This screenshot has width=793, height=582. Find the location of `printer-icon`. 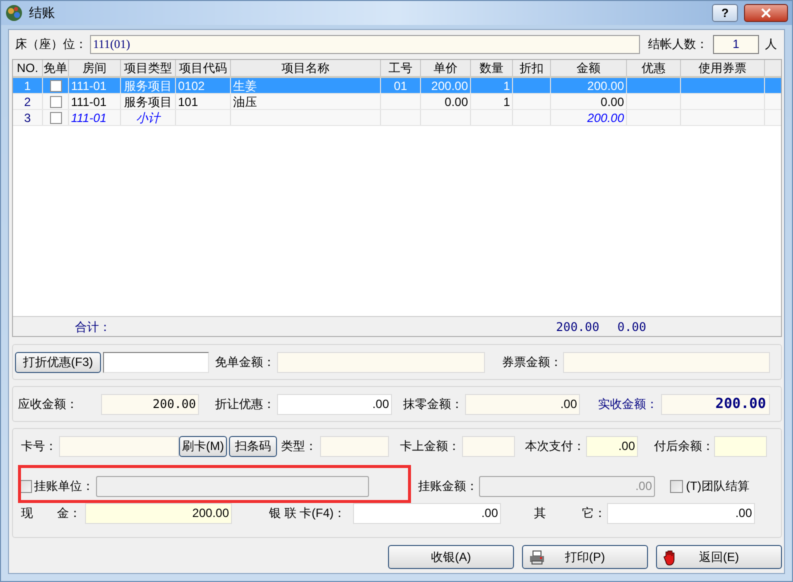

printer-icon is located at coordinates (537, 557).